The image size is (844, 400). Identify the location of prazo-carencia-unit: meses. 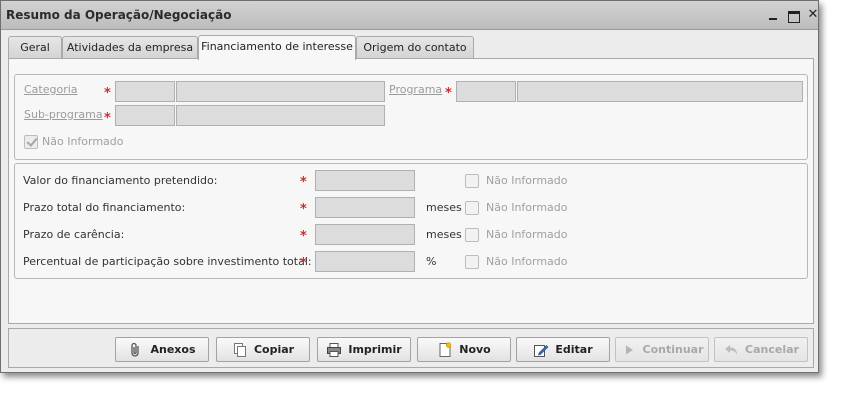
(444, 234).